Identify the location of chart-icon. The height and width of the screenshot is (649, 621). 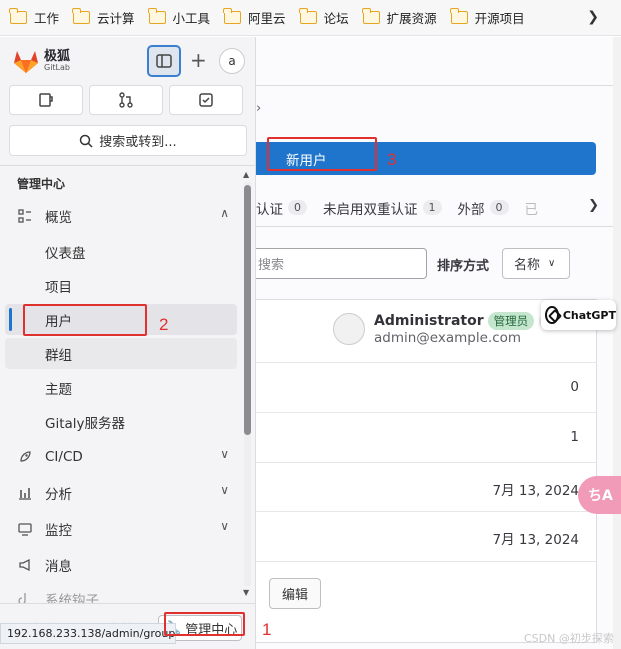
(25, 493).